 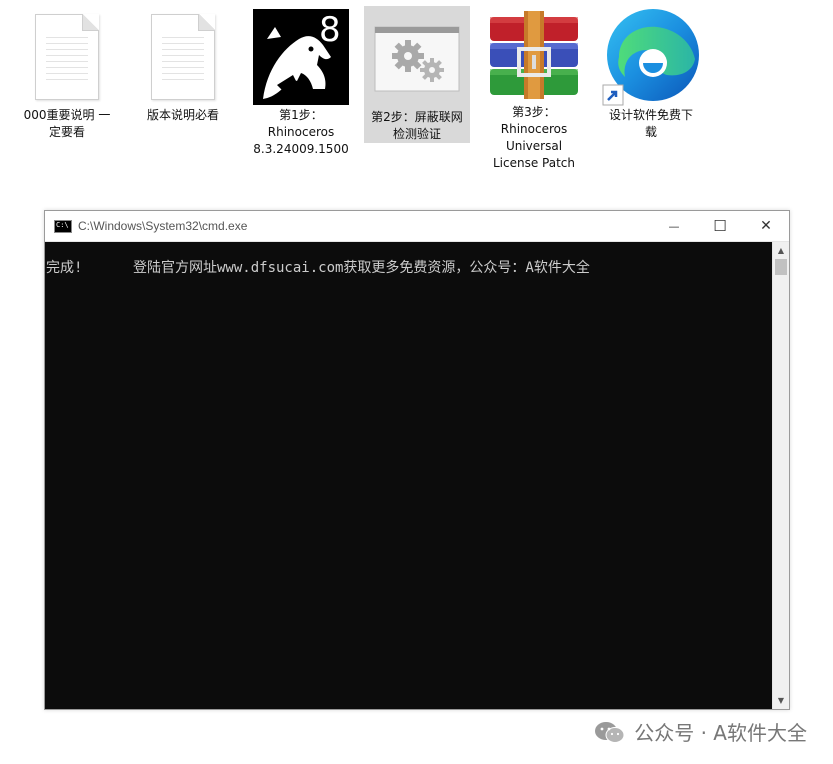 What do you see at coordinates (417, 59) in the screenshot?
I see `settings-gears-icon` at bounding box center [417, 59].